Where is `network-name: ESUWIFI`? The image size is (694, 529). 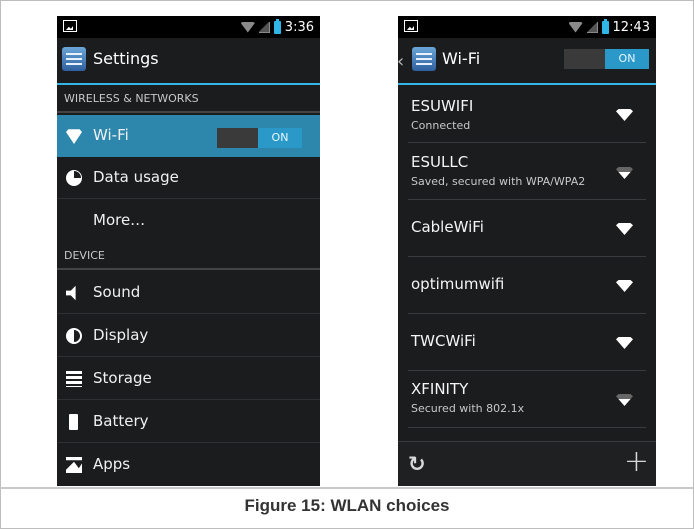 network-name: ESUWIFI is located at coordinates (442, 106).